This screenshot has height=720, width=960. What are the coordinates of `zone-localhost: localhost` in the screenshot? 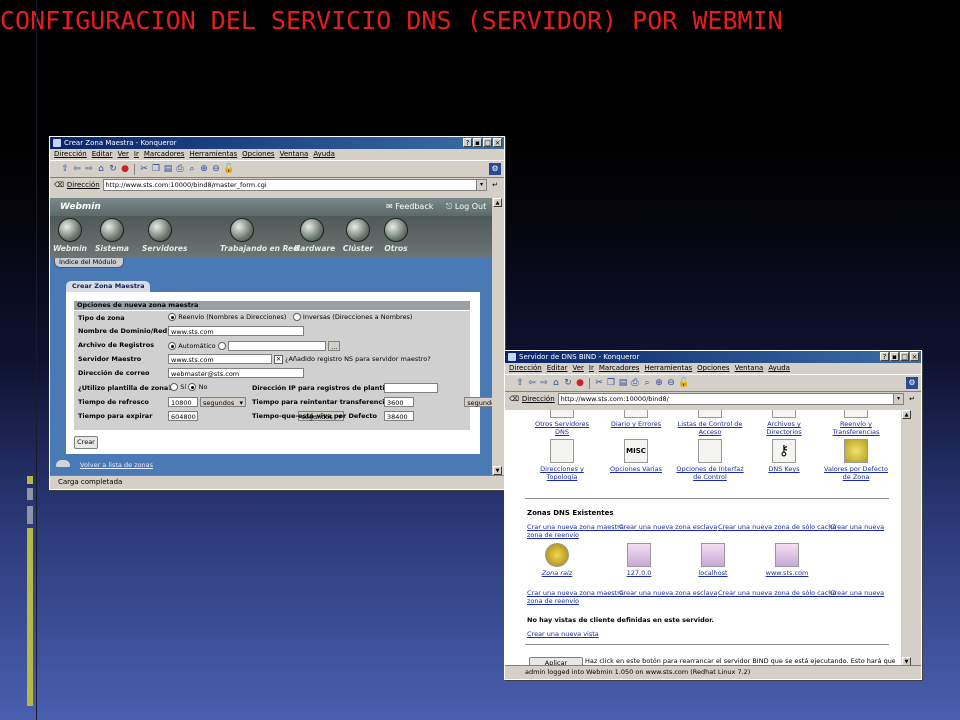 It's located at (713, 560).